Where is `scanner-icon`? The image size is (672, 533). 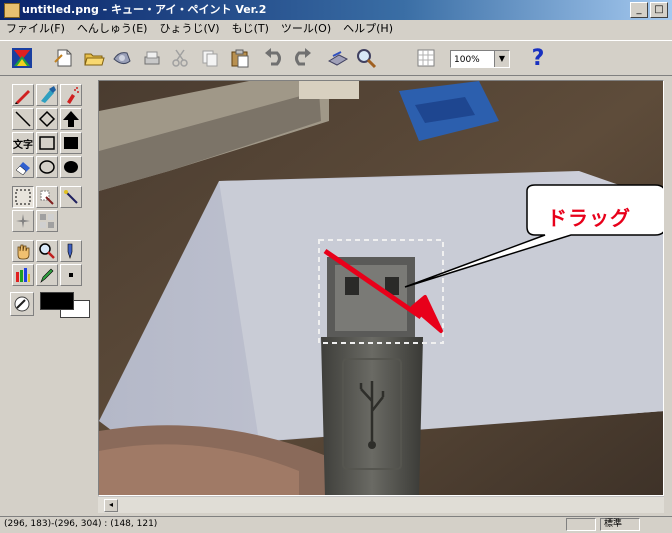 scanner-icon is located at coordinates (338, 58).